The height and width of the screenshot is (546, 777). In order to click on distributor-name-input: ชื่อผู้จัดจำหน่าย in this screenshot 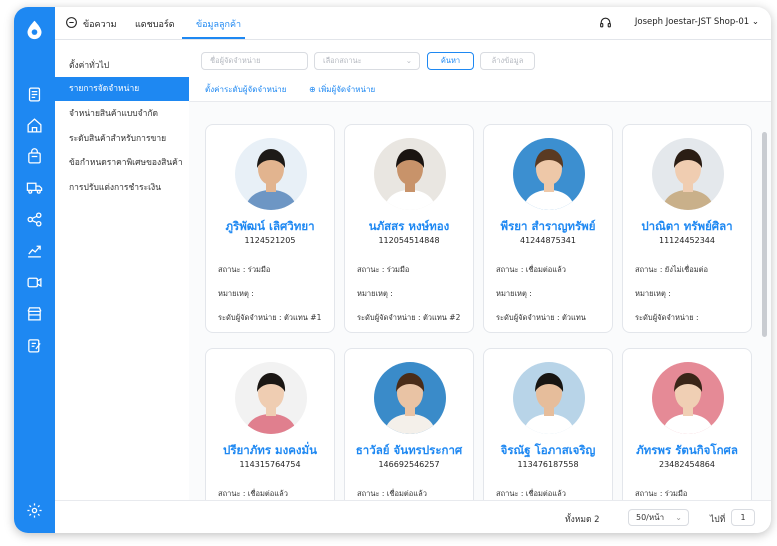, I will do `click(254, 61)`.